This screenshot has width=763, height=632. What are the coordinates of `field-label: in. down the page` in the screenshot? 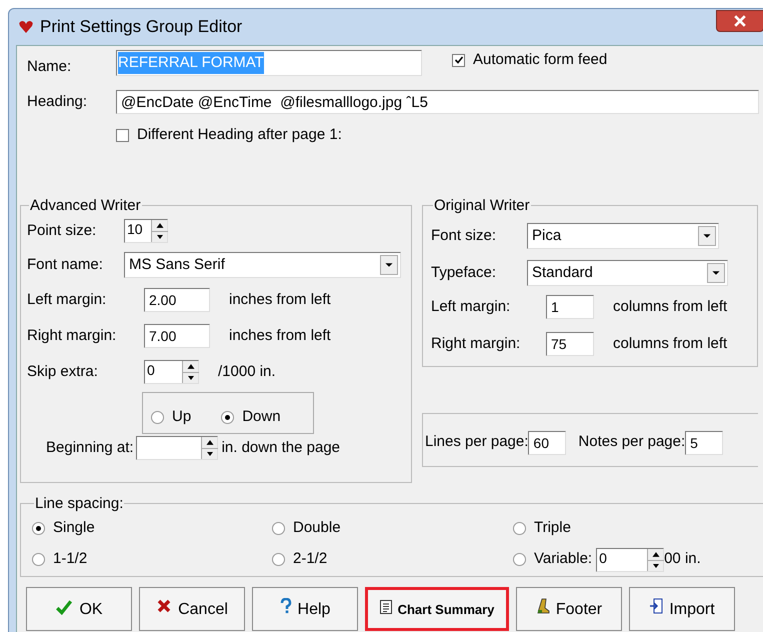 It's located at (281, 448).